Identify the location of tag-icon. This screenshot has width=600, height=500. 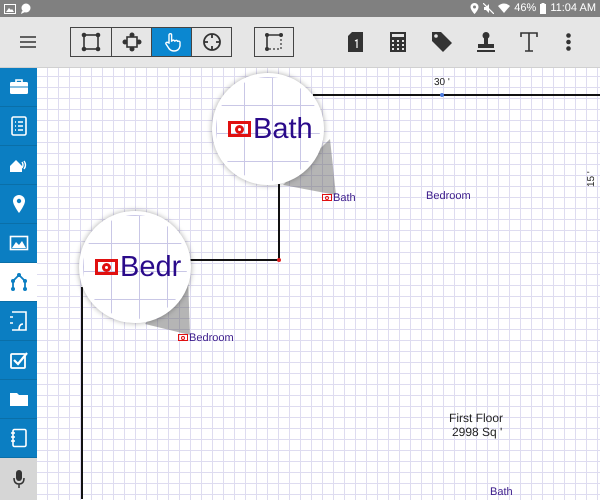
(442, 42).